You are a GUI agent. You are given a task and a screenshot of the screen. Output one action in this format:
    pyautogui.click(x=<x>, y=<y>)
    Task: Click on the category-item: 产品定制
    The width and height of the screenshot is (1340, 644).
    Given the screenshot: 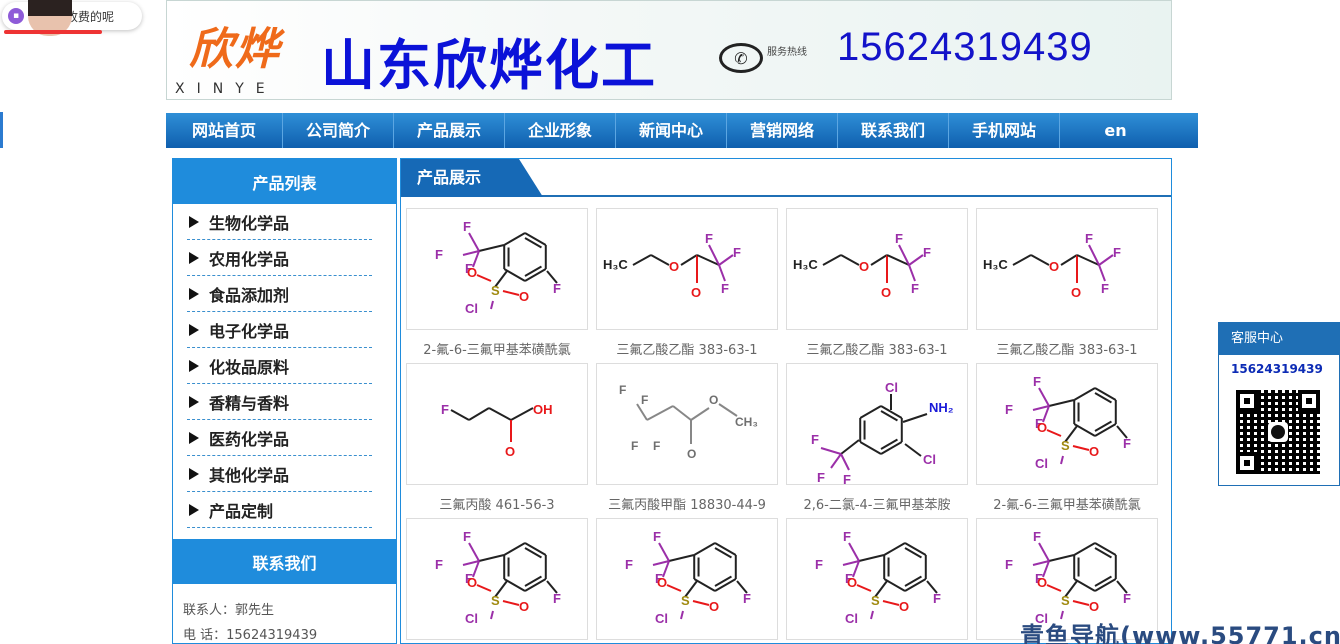 What is the action you would take?
    pyautogui.click(x=279, y=510)
    